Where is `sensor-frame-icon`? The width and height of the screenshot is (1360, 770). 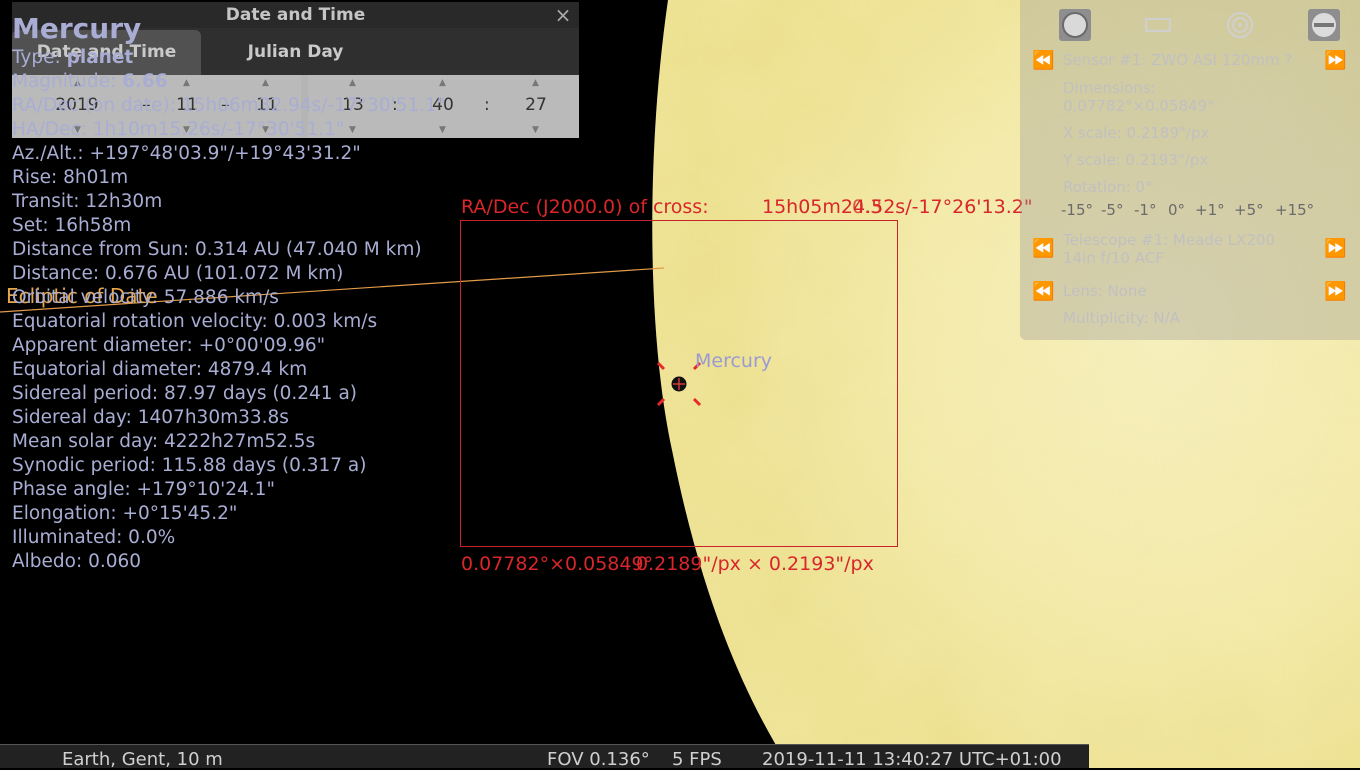 sensor-frame-icon is located at coordinates (1158, 25).